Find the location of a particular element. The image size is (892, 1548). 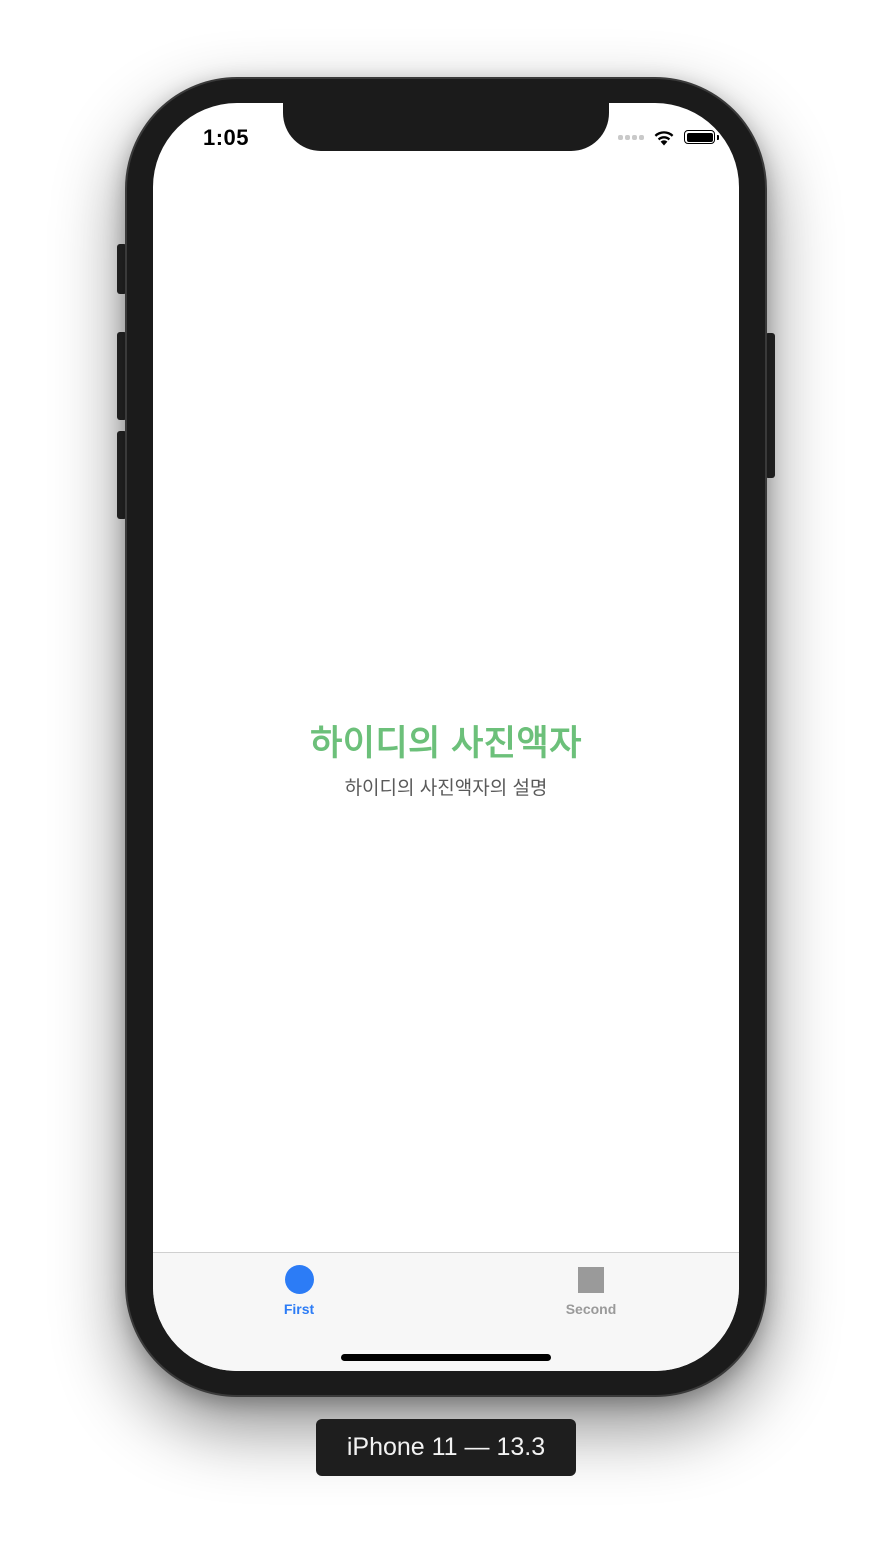

page-title: 하이디의 사진액자 is located at coordinates (446, 743).